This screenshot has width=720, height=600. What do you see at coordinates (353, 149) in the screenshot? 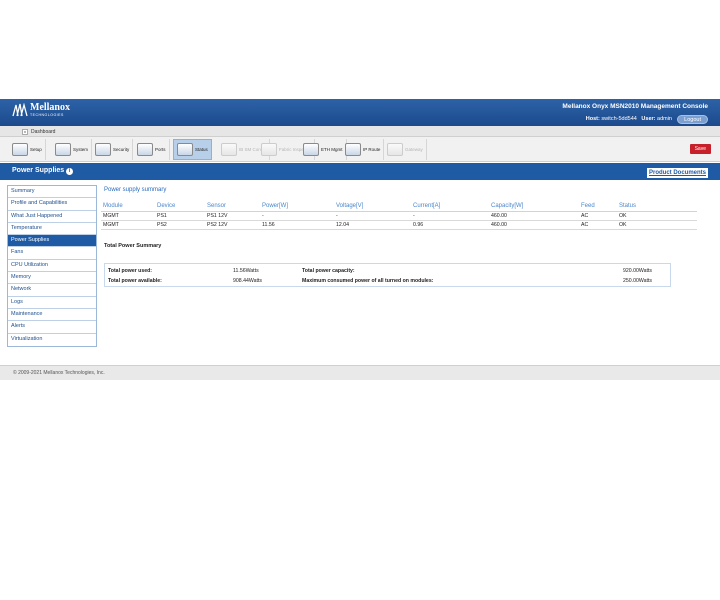
I see `ip-route-icon` at bounding box center [353, 149].